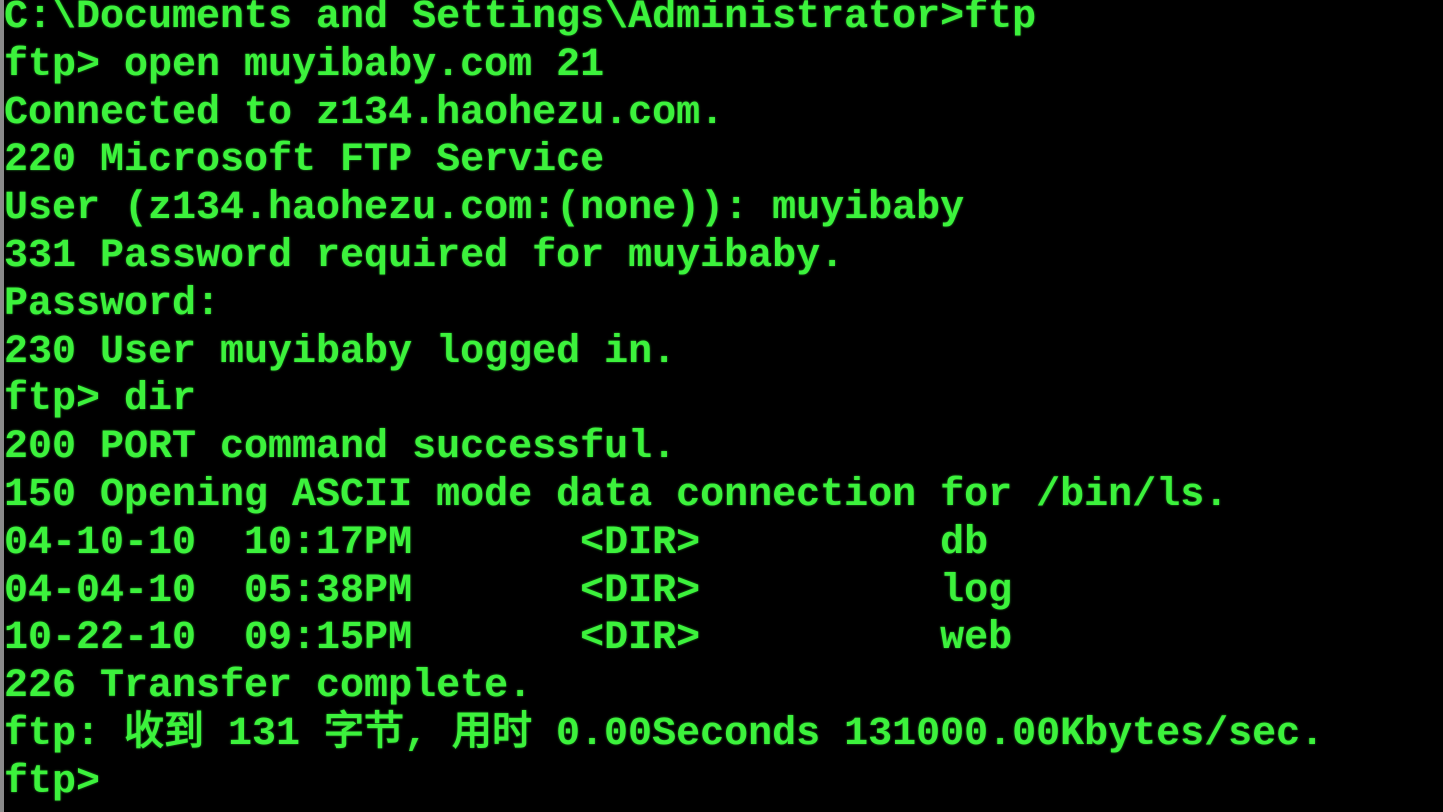 This screenshot has height=812, width=1443. I want to click on terminal-line: 226 Transfer complete., so click(268, 687).